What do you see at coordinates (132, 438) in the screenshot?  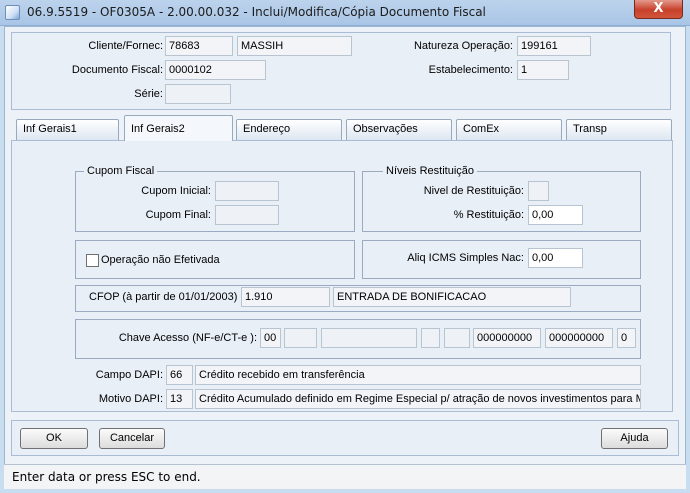 I see `cancel-button: Cancelar` at bounding box center [132, 438].